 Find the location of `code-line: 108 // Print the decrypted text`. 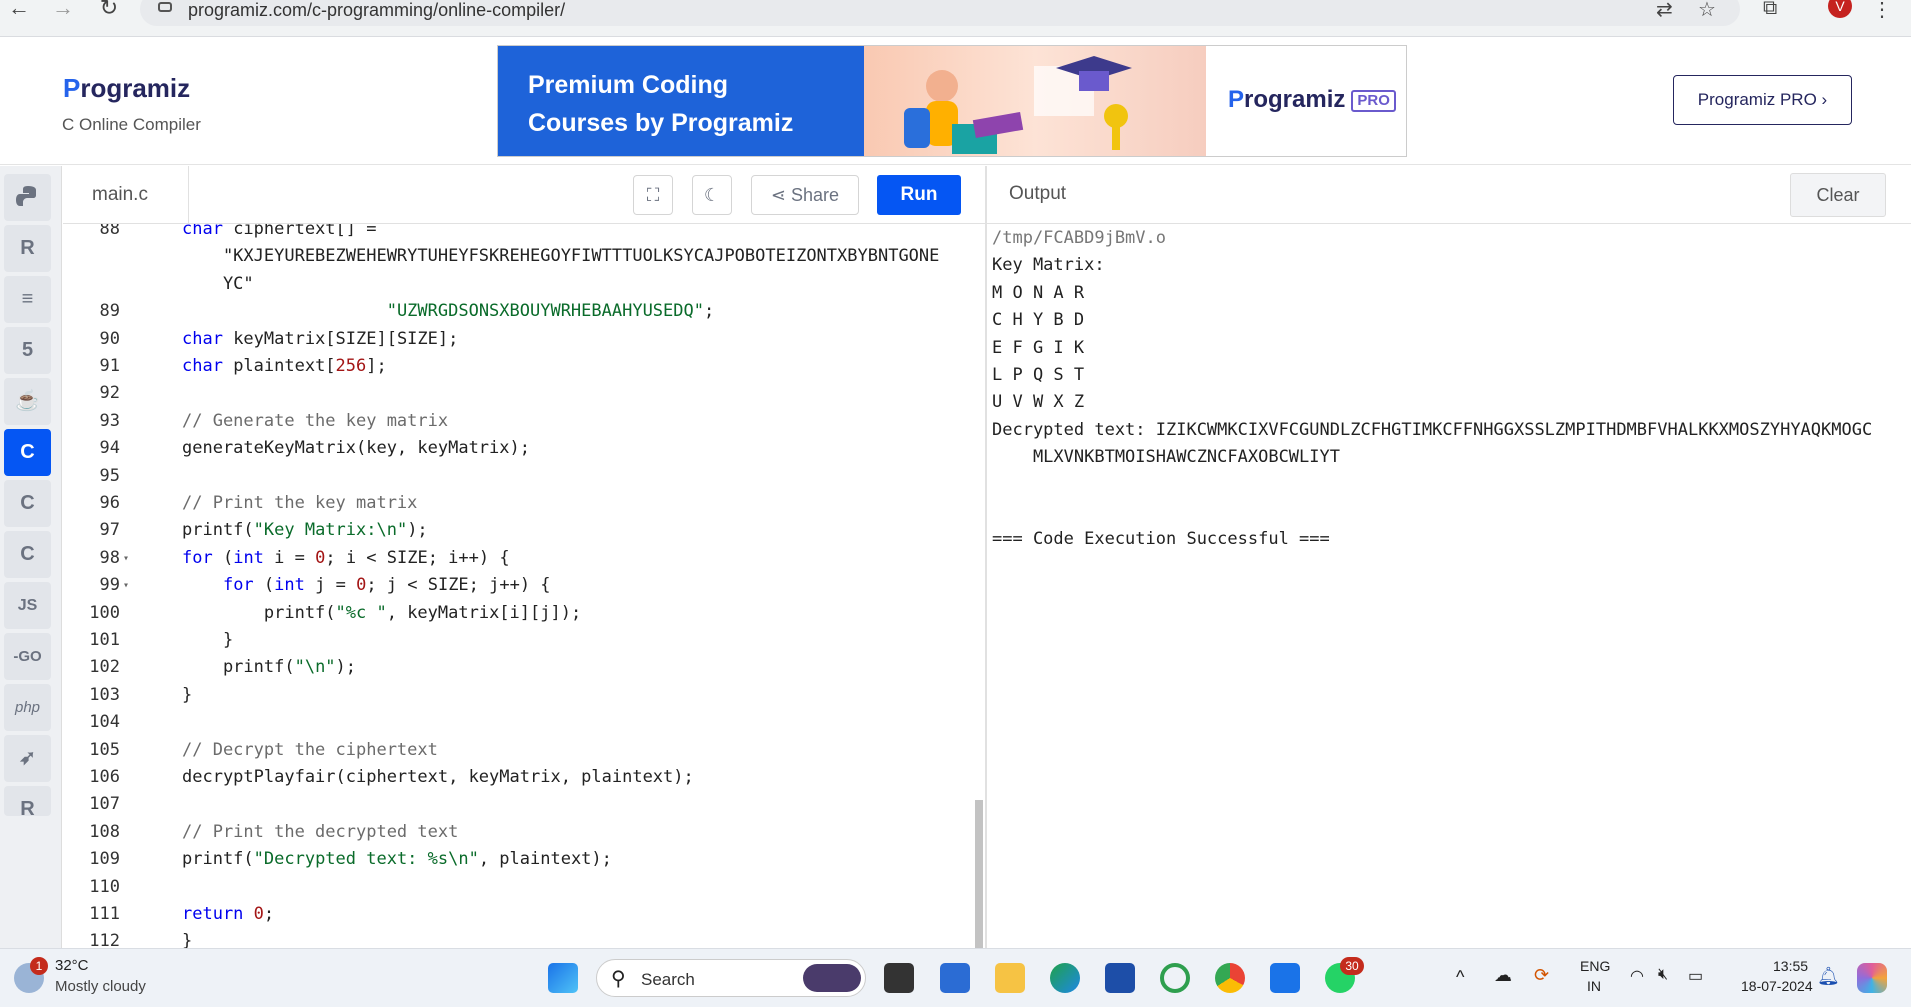

code-line: 108 // Print the decrypted text is located at coordinates (524, 832).